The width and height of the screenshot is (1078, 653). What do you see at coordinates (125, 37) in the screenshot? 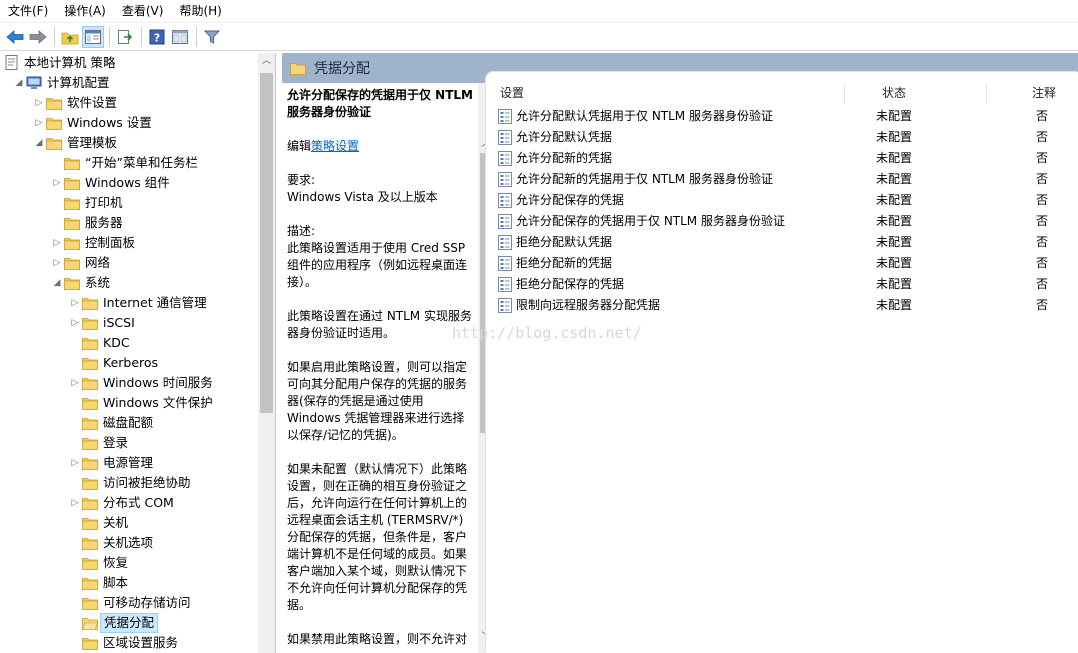
I see `export-list-icon` at bounding box center [125, 37].